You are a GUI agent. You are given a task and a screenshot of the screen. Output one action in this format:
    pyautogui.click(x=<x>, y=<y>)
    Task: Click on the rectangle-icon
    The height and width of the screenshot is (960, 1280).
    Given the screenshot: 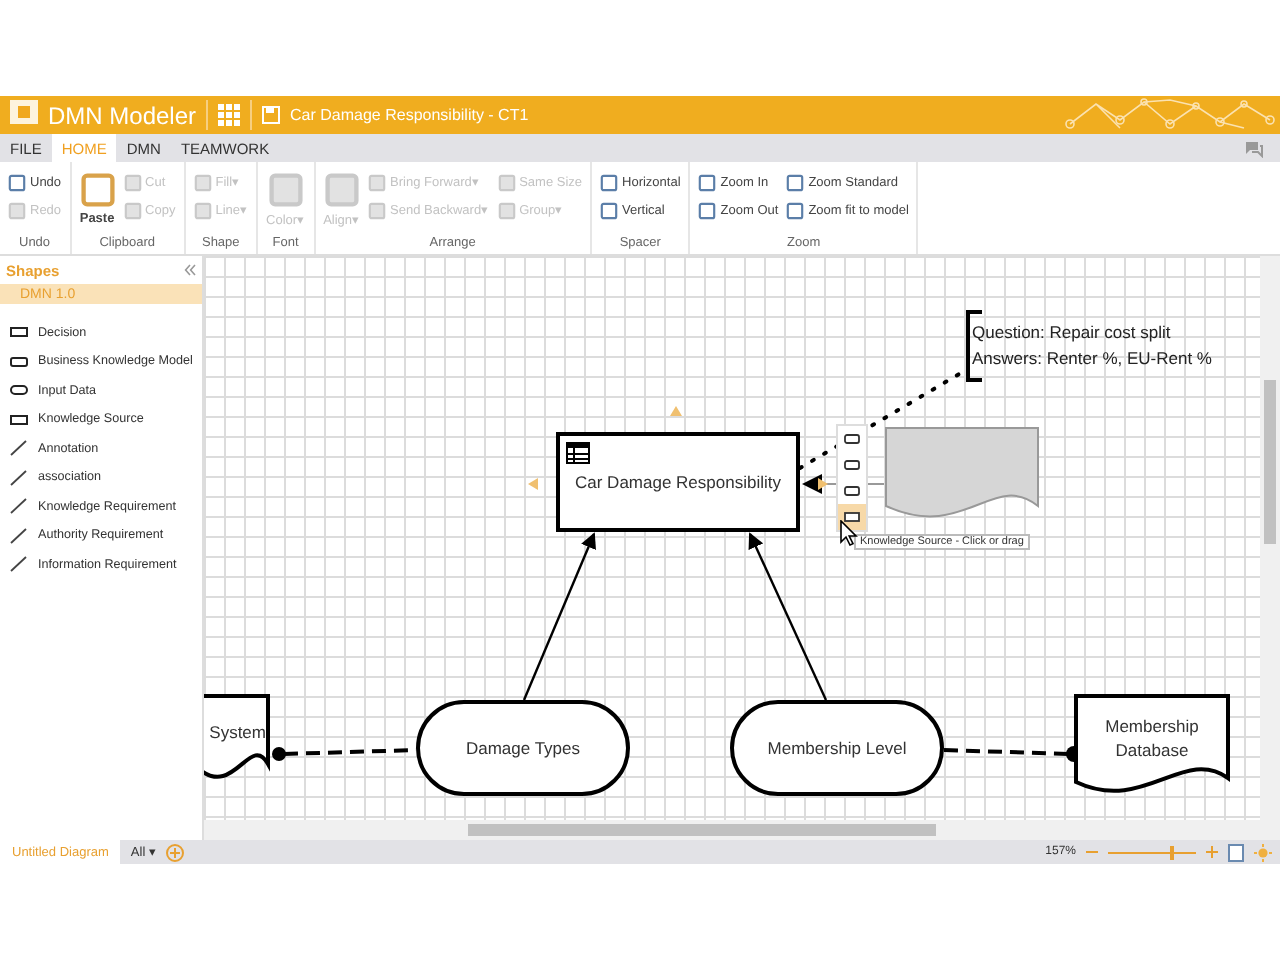 What is the action you would take?
    pyautogui.click(x=19, y=332)
    